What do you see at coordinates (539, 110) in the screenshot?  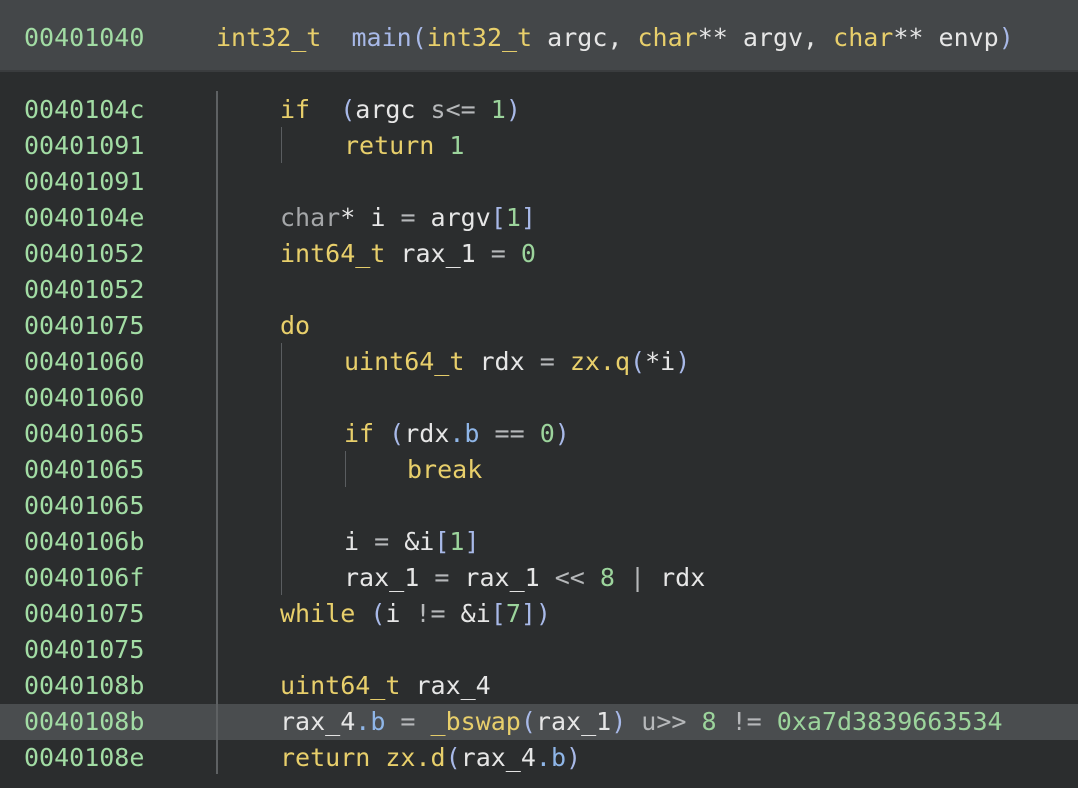 I see `code-line: 0040104c if (argc s<= 1)` at bounding box center [539, 110].